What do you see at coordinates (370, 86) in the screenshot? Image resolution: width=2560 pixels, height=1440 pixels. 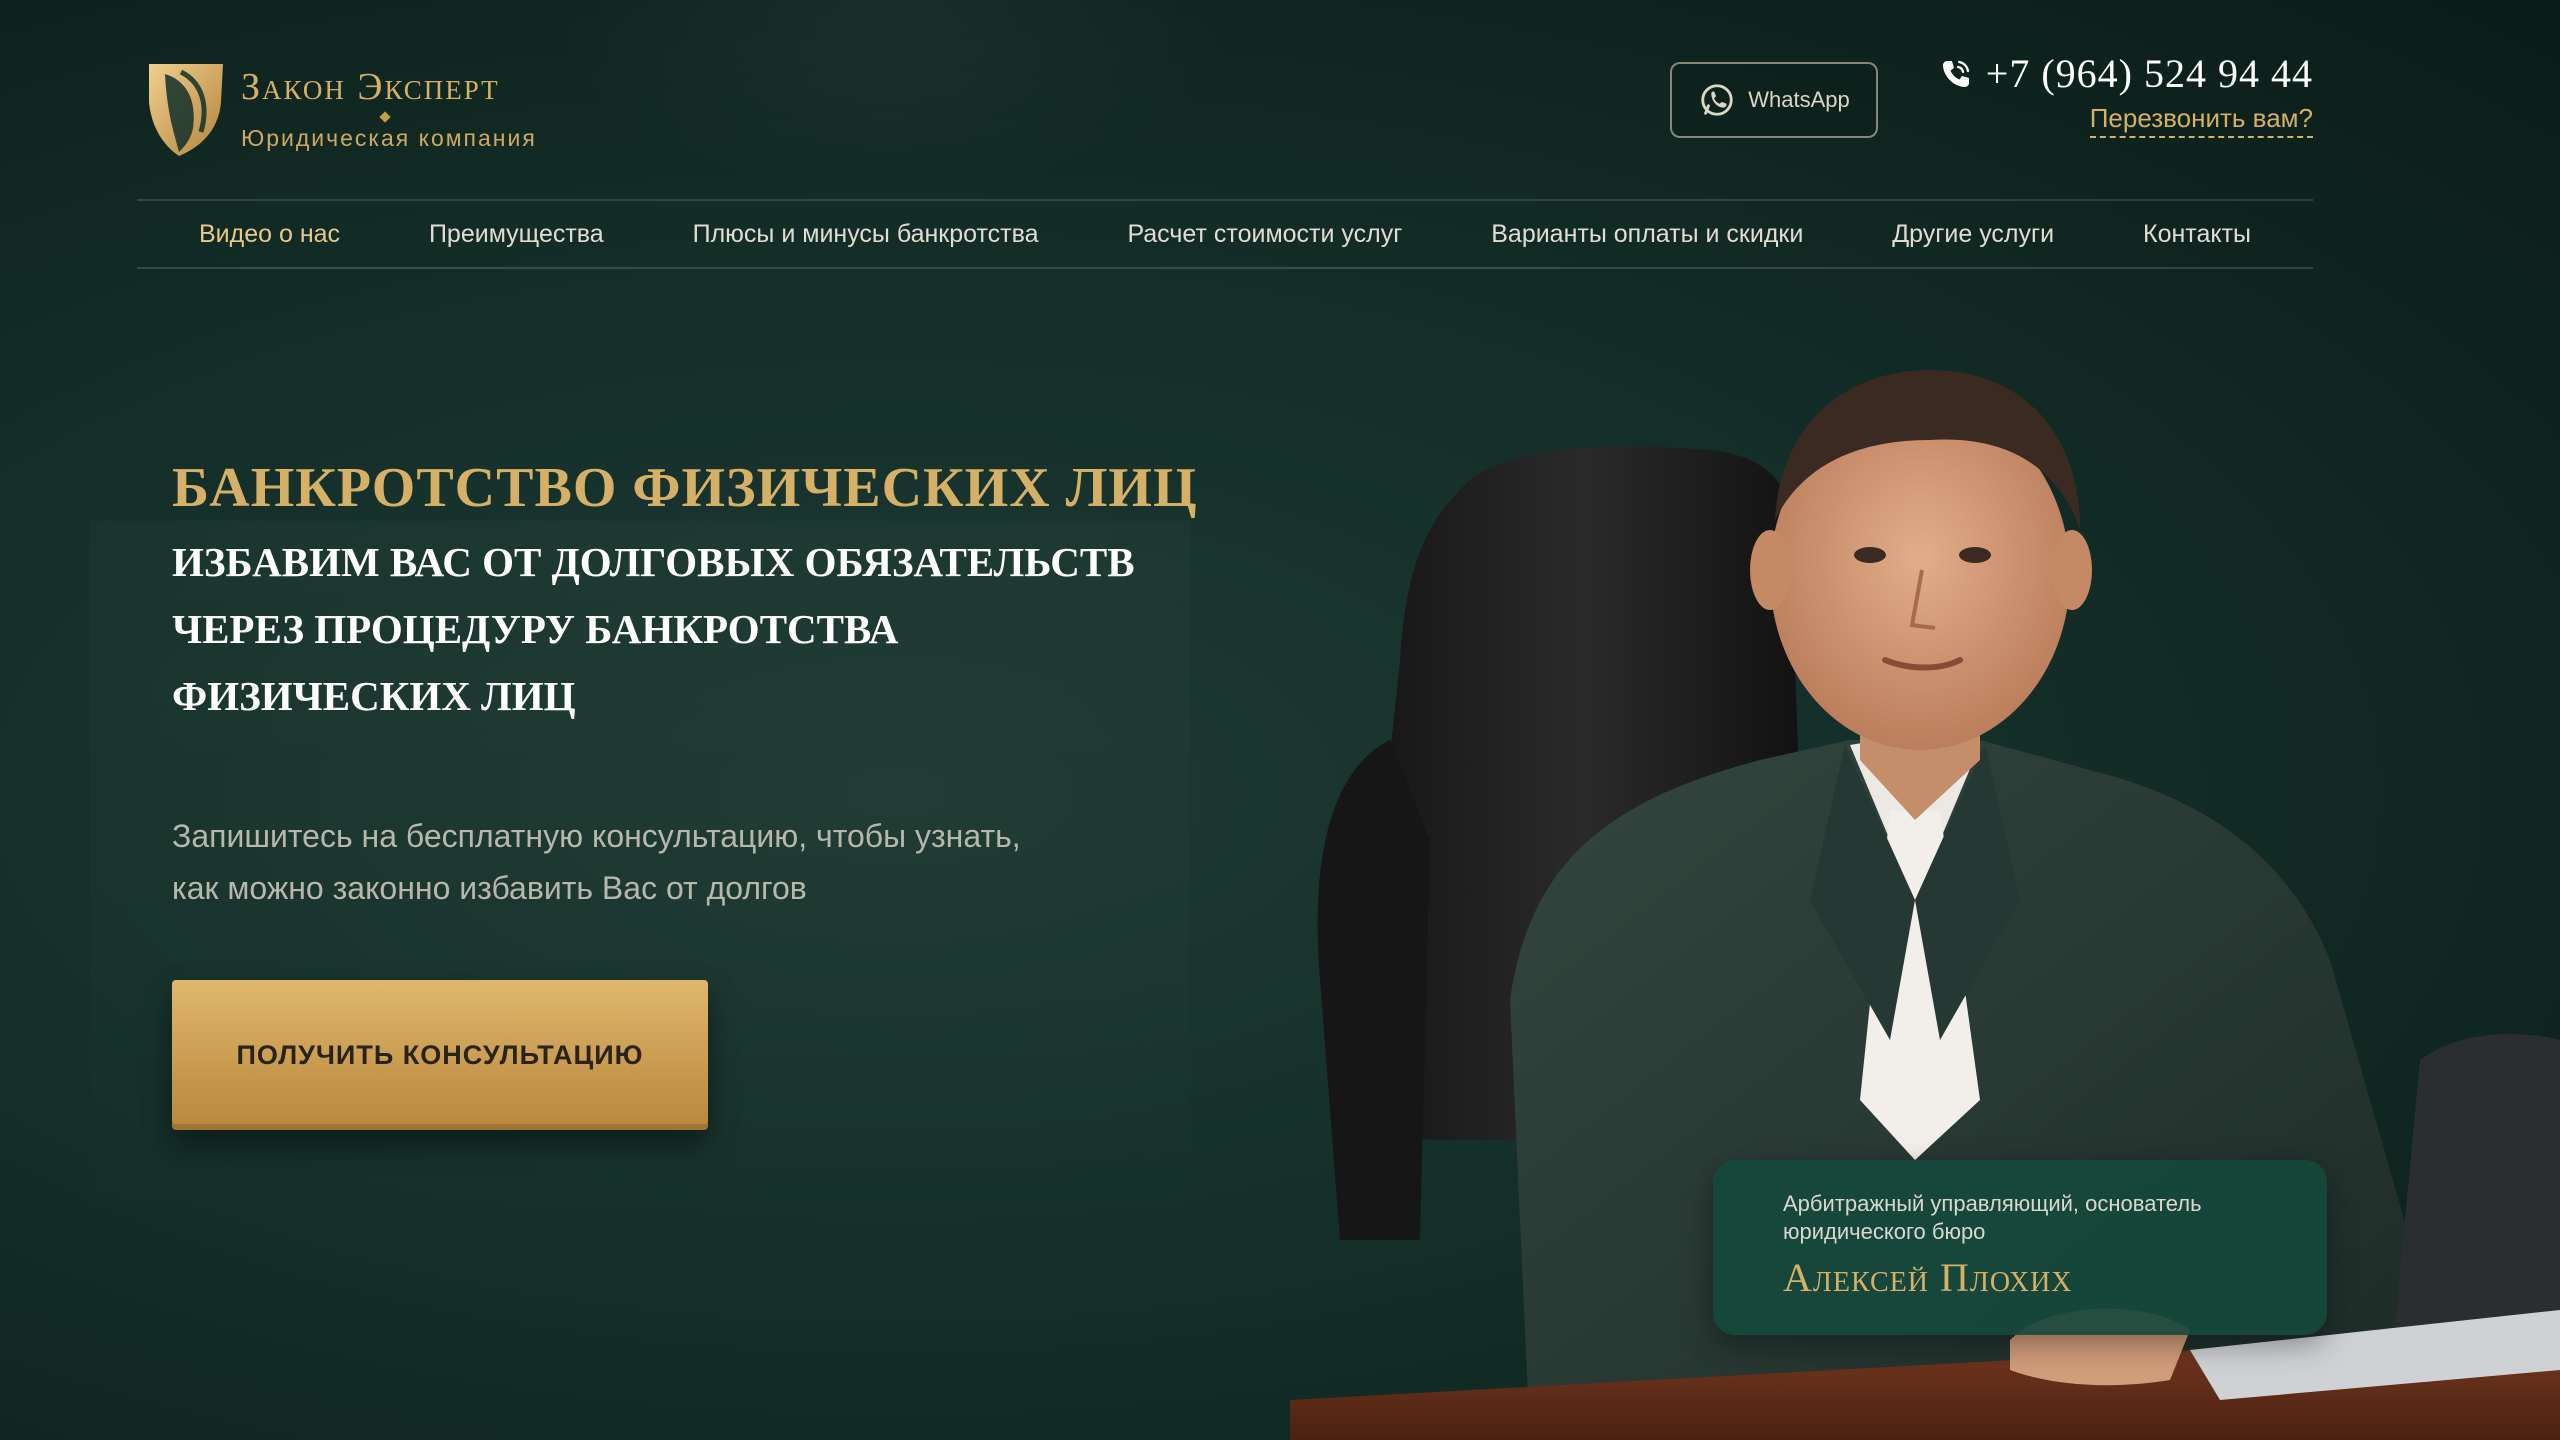 I see `logo-title: Закон Эксперт` at bounding box center [370, 86].